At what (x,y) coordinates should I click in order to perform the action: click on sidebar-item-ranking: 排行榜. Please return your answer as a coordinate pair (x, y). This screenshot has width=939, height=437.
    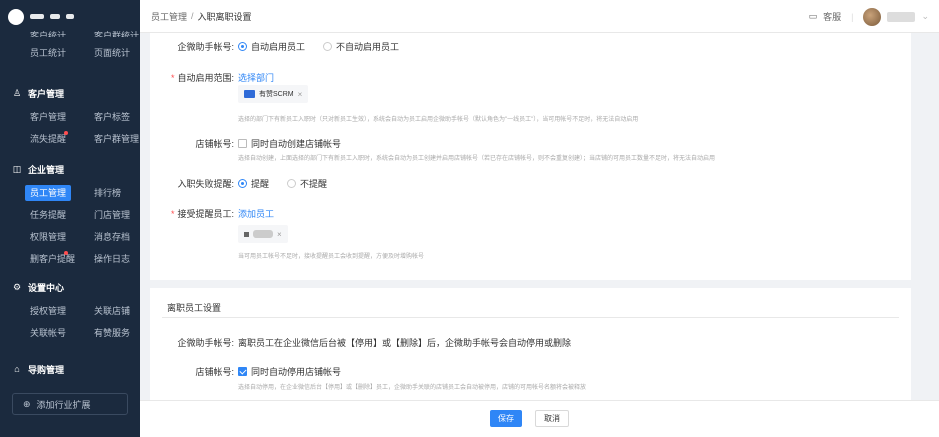
    Looking at the image, I should click on (117, 192).